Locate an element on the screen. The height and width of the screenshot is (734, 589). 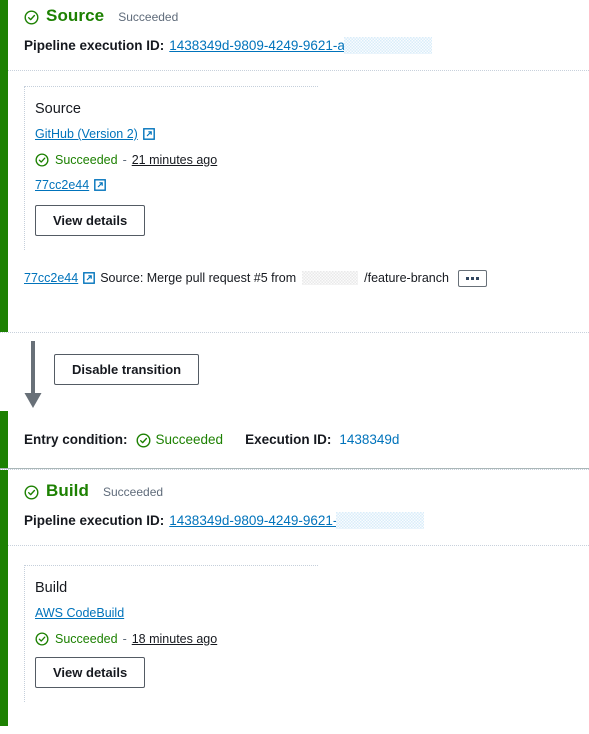
ellipsis-icon is located at coordinates (472, 278).